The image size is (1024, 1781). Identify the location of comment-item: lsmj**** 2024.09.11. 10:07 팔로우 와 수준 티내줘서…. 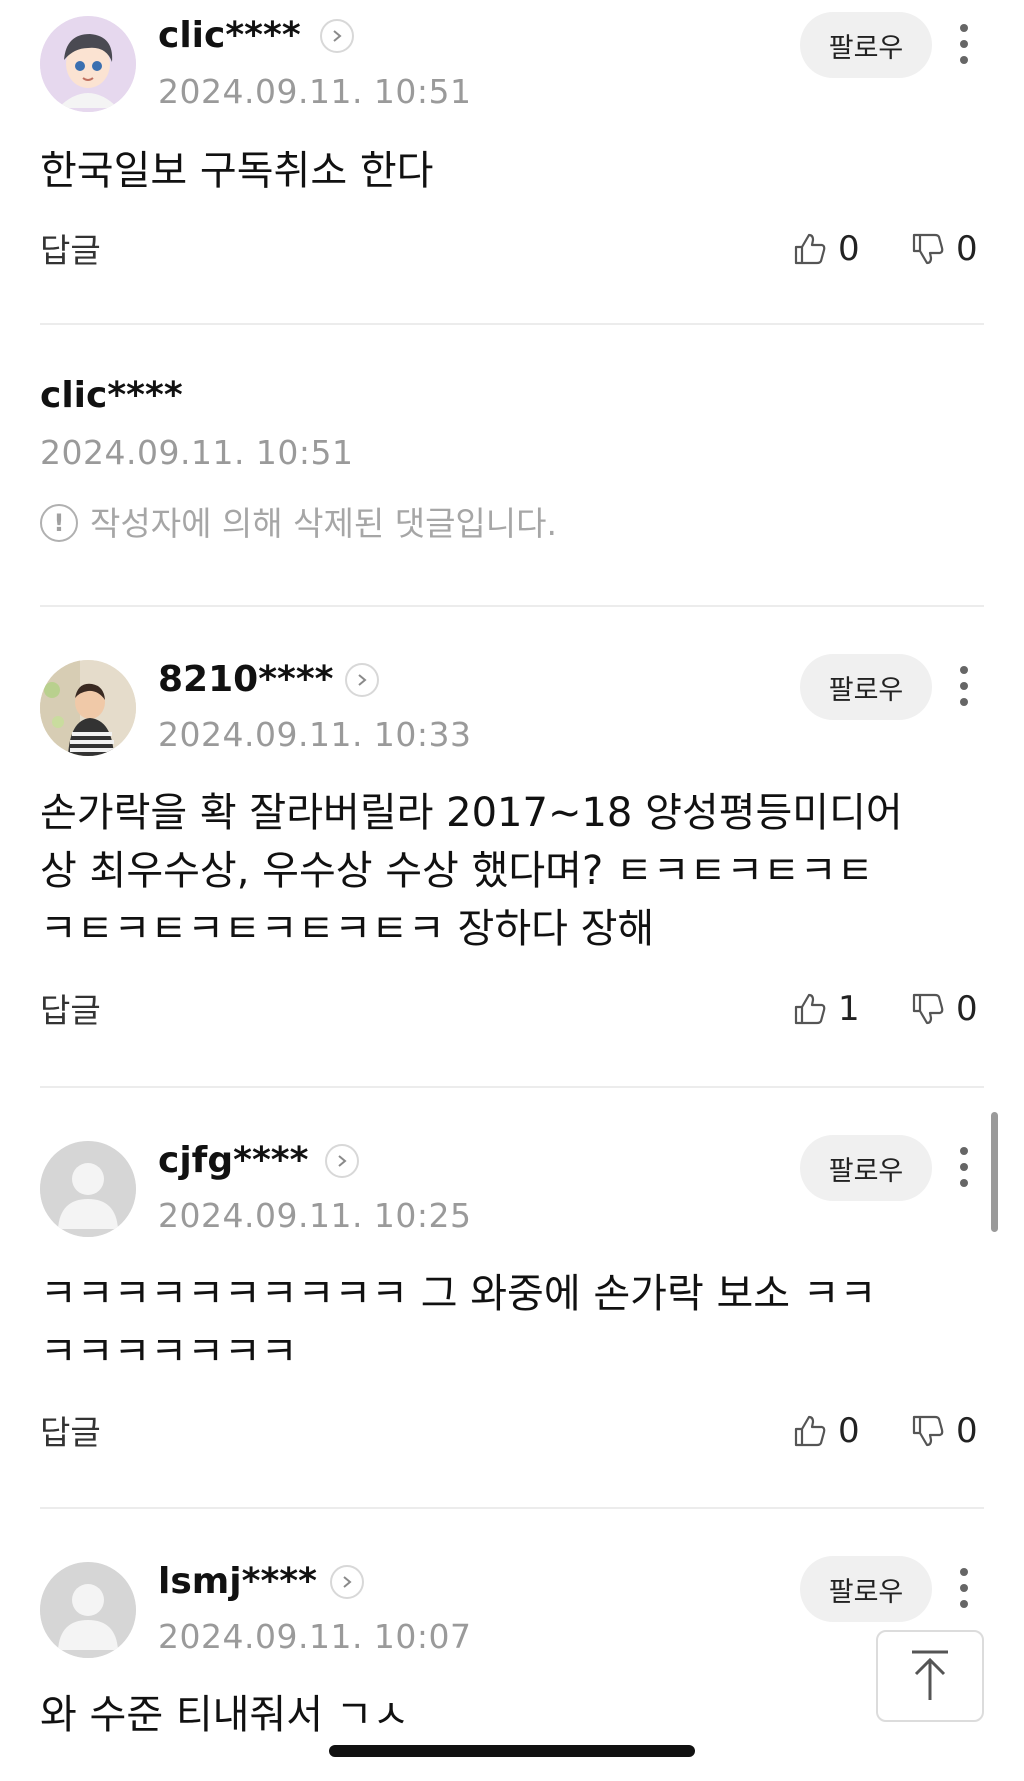
(512, 1645).